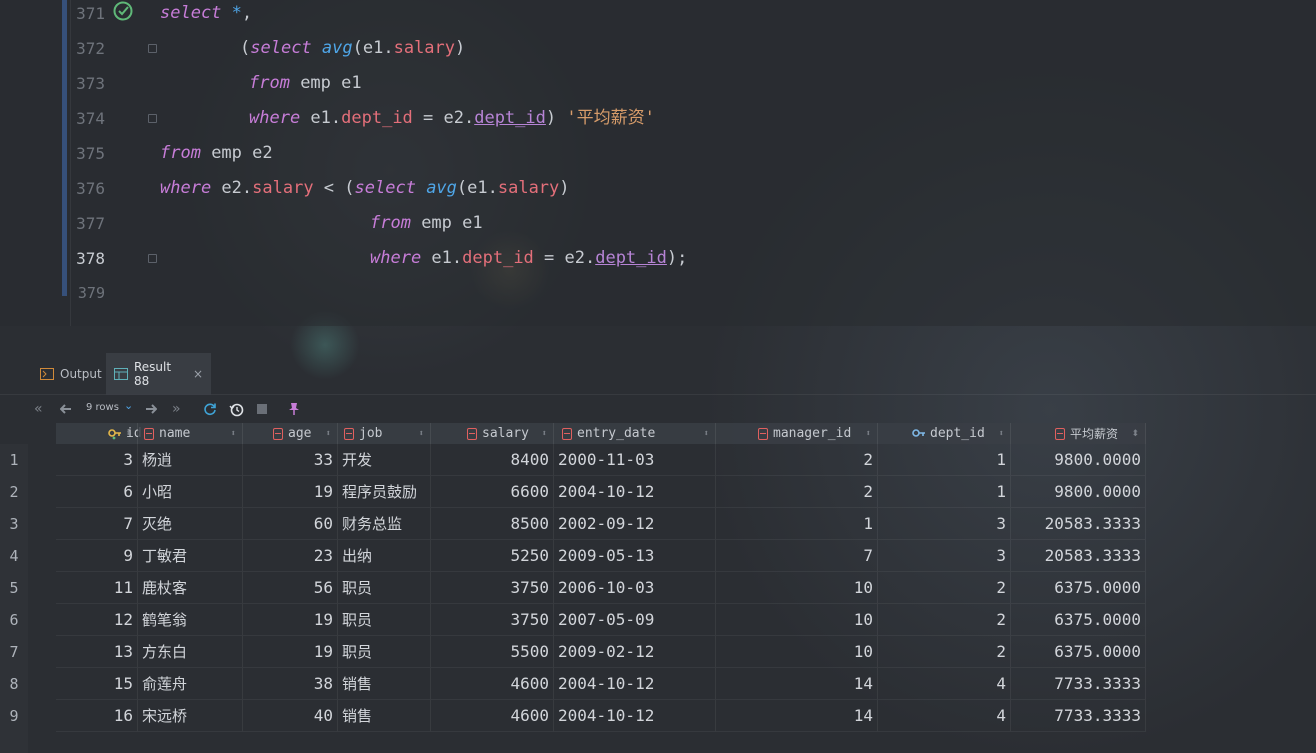 This screenshot has width=1316, height=753. I want to click on table-cell-id: 3, so click(97, 460).